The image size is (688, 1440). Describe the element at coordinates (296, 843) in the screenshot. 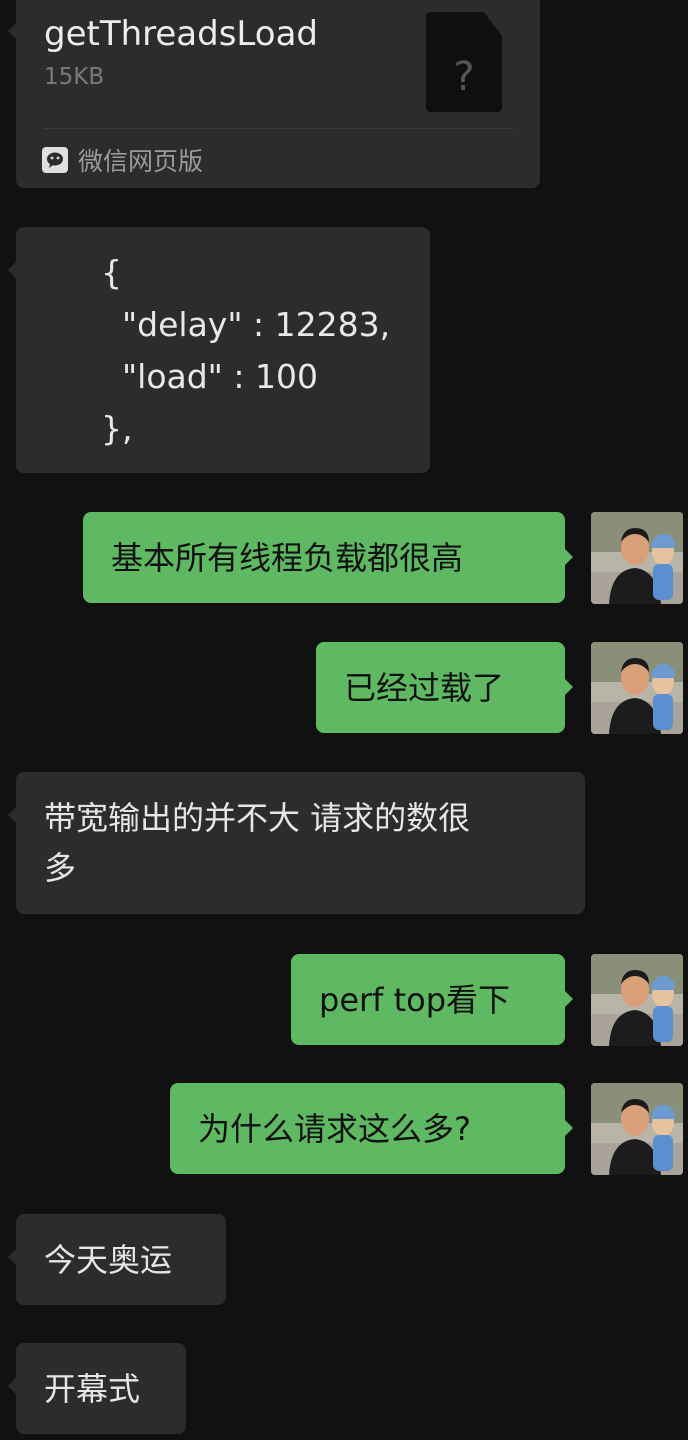

I see `incoming-message-bubble: 带宽输出的并不大 请求的数很 多` at that location.